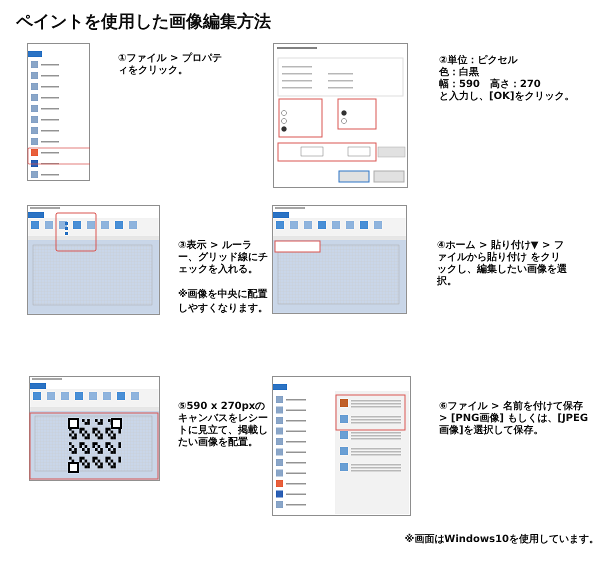  What do you see at coordinates (223, 258) in the screenshot?
I see `step-instruction: ③表示 > ルーラー、グリッド線にチェックを入れる。` at bounding box center [223, 258].